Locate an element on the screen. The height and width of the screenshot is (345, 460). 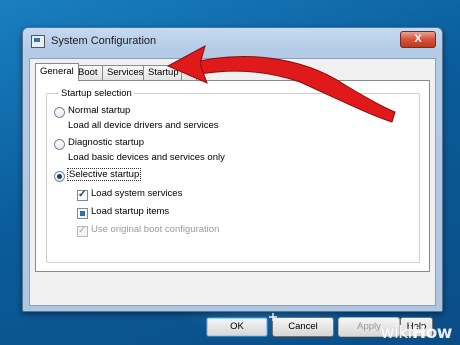
tab-general: General is located at coordinates (57, 72).